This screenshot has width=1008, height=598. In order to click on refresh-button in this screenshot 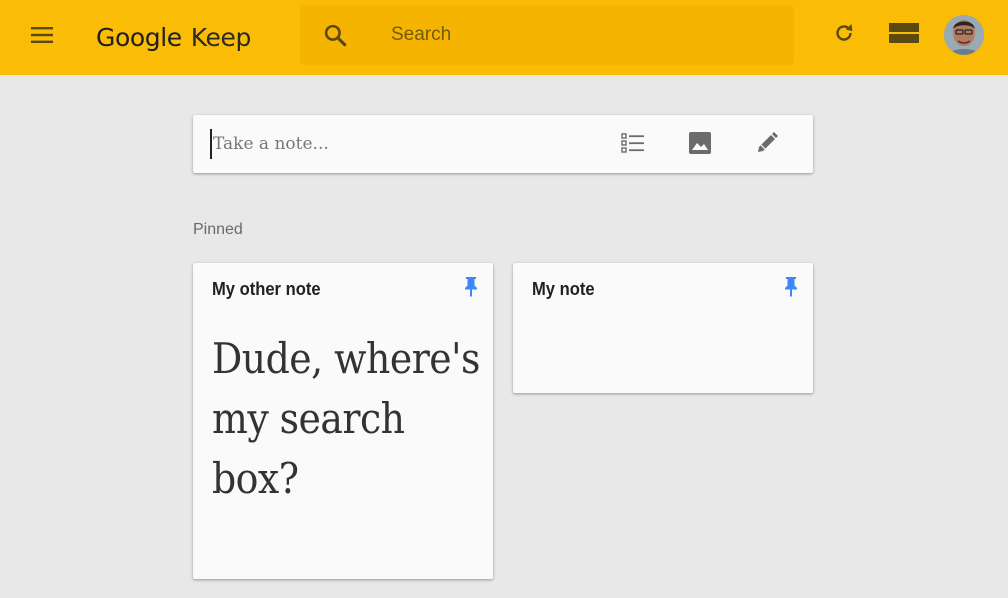, I will do `click(844, 35)`.